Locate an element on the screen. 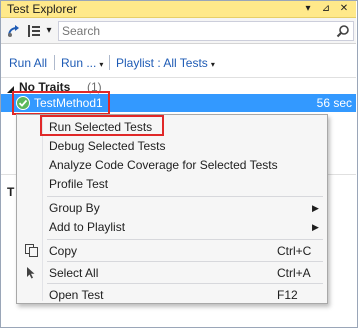 This screenshot has height=328, width=358. pin-button: ⊿ is located at coordinates (326, 9).